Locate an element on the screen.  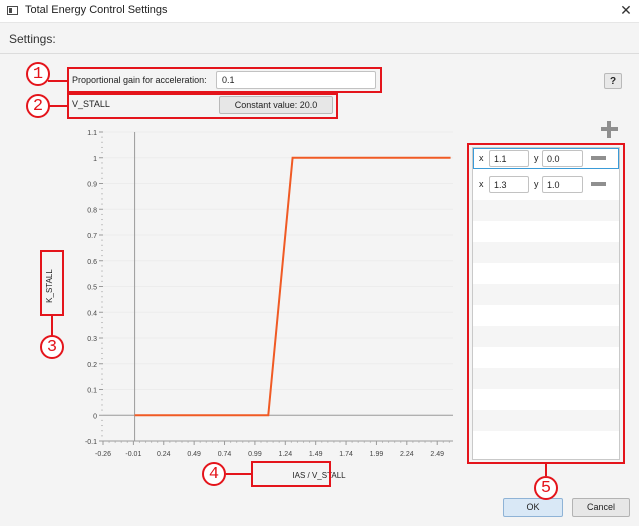
annotation-badge-4: 4 is located at coordinates (214, 474).